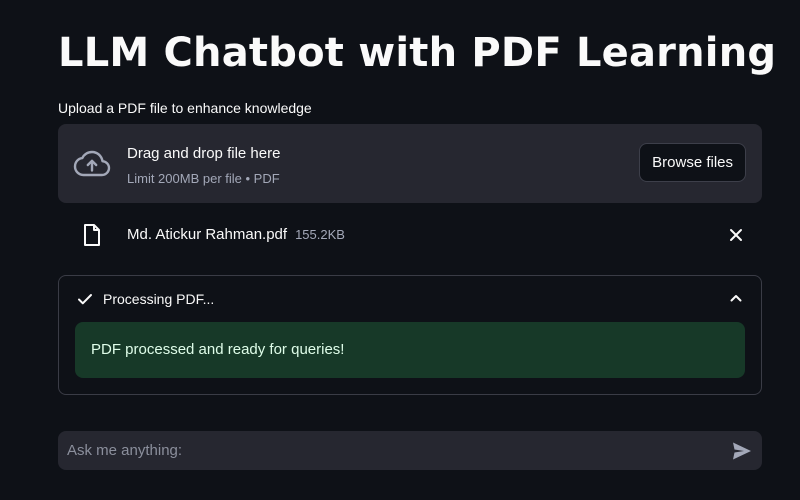 The image size is (800, 500). What do you see at coordinates (85, 299) in the screenshot?
I see `check-icon` at bounding box center [85, 299].